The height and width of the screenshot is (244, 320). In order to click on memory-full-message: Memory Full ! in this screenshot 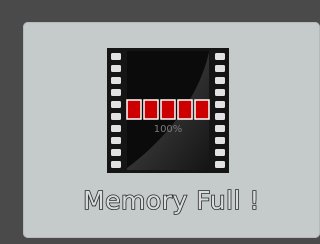, I will do `click(171, 200)`.